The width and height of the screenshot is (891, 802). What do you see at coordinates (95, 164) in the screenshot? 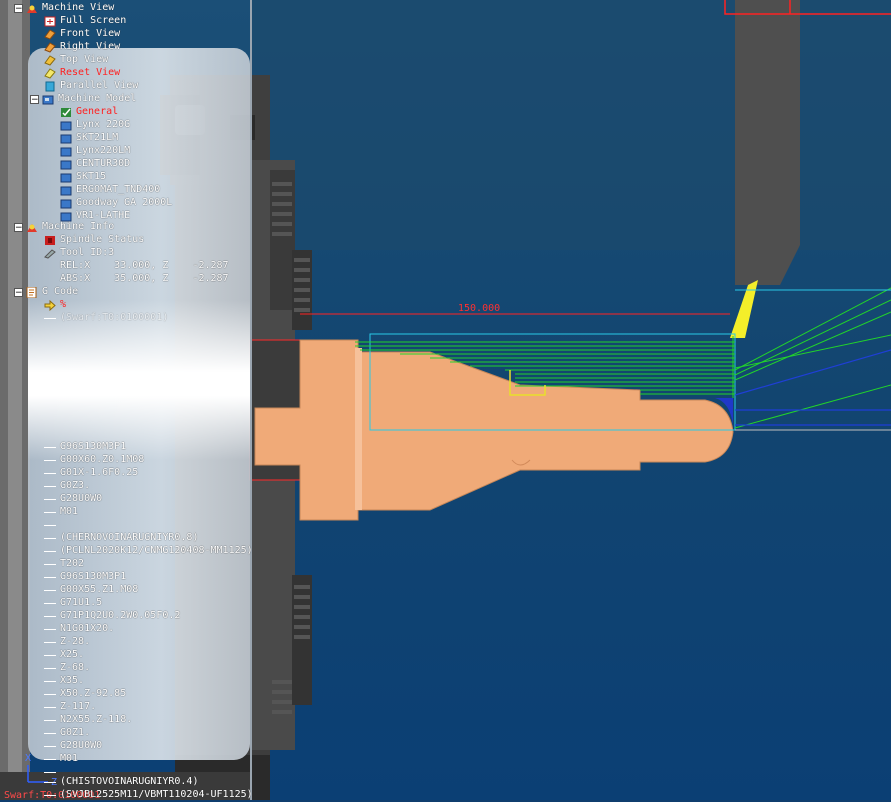
I see `model-item: CENTUR30D` at bounding box center [95, 164].